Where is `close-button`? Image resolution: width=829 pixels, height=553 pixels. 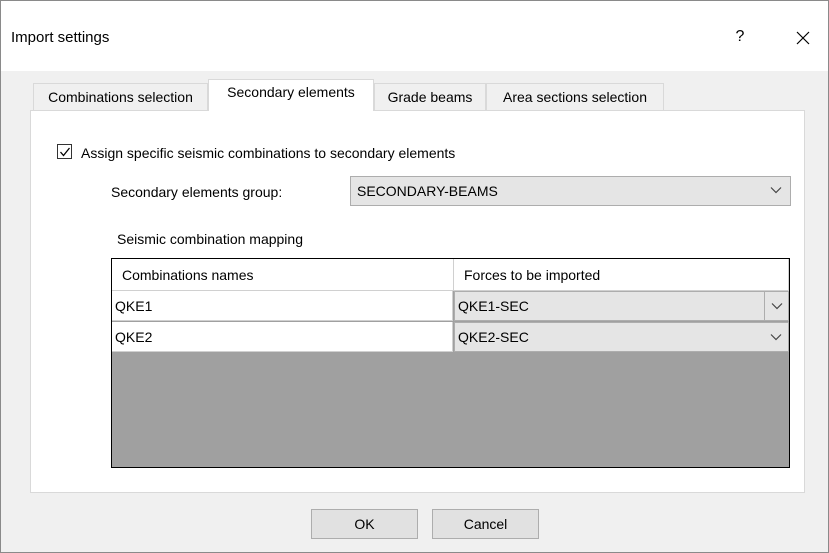 close-button is located at coordinates (803, 37).